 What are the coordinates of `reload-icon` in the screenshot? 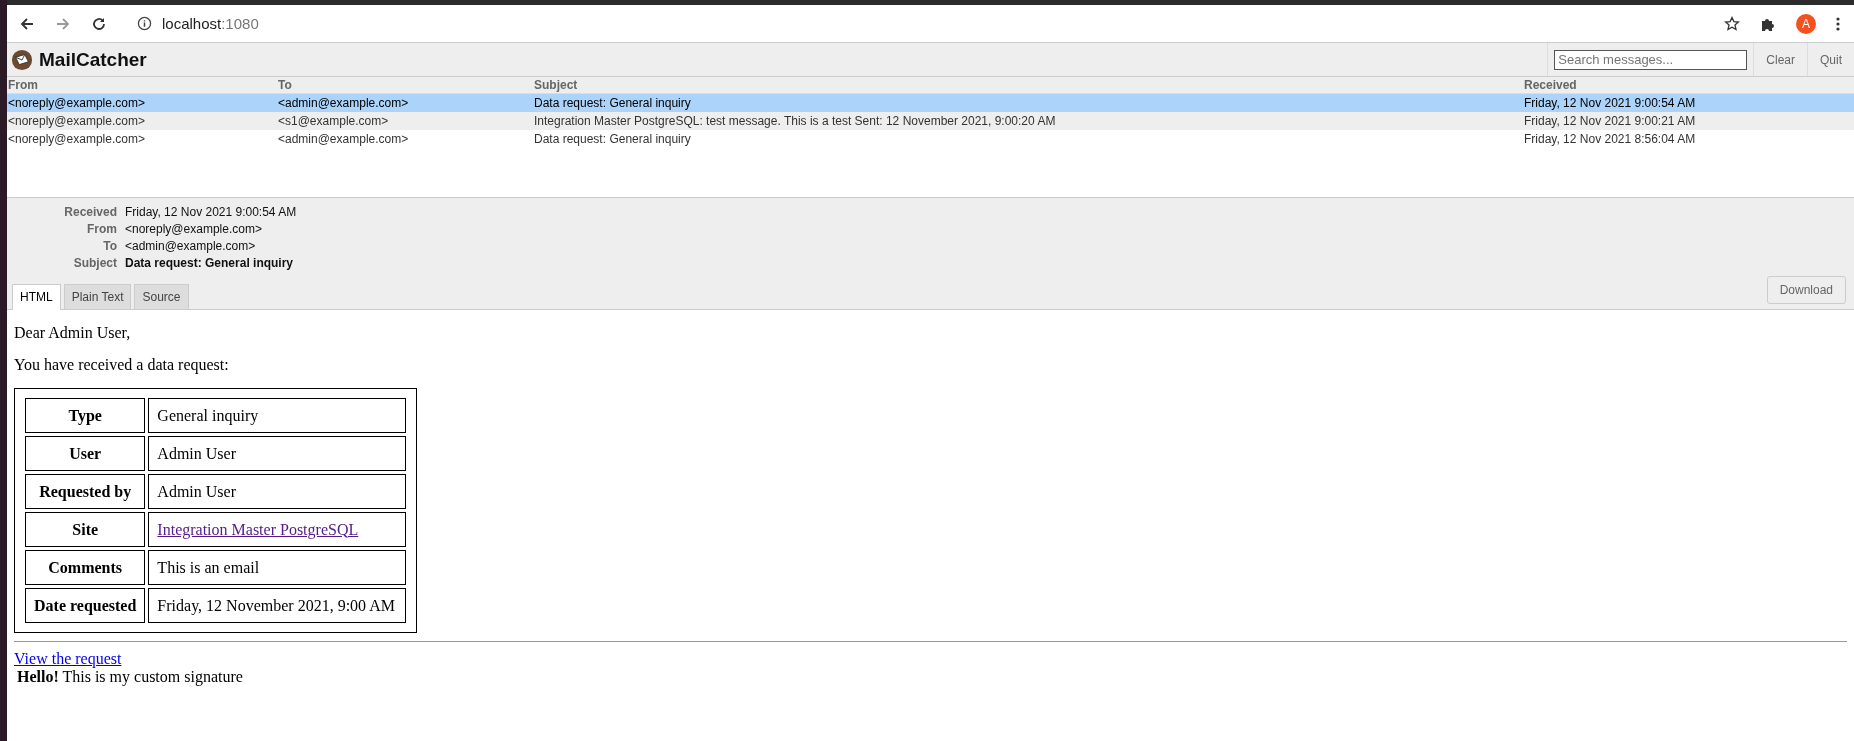 It's located at (99, 23).